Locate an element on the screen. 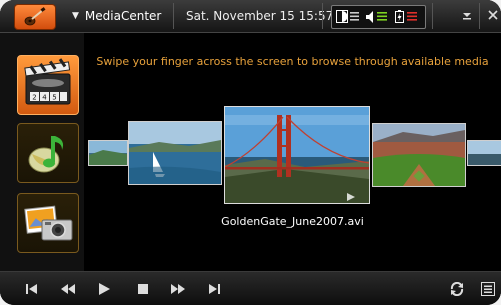  close-icon is located at coordinates (493, 16).